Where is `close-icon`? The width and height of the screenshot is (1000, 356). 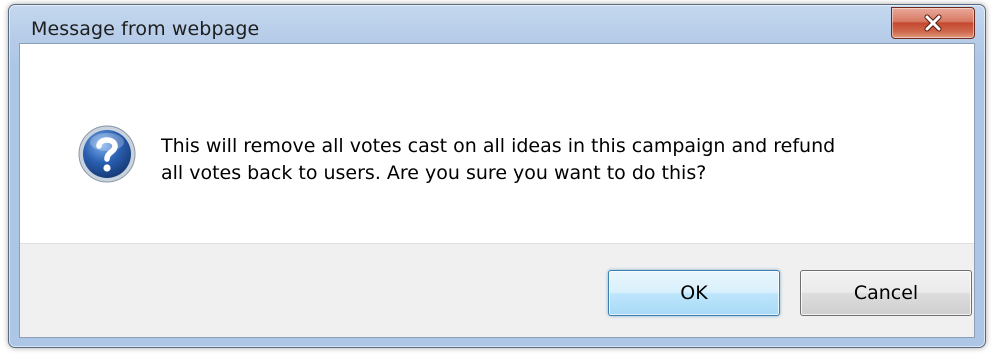
close-icon is located at coordinates (933, 23).